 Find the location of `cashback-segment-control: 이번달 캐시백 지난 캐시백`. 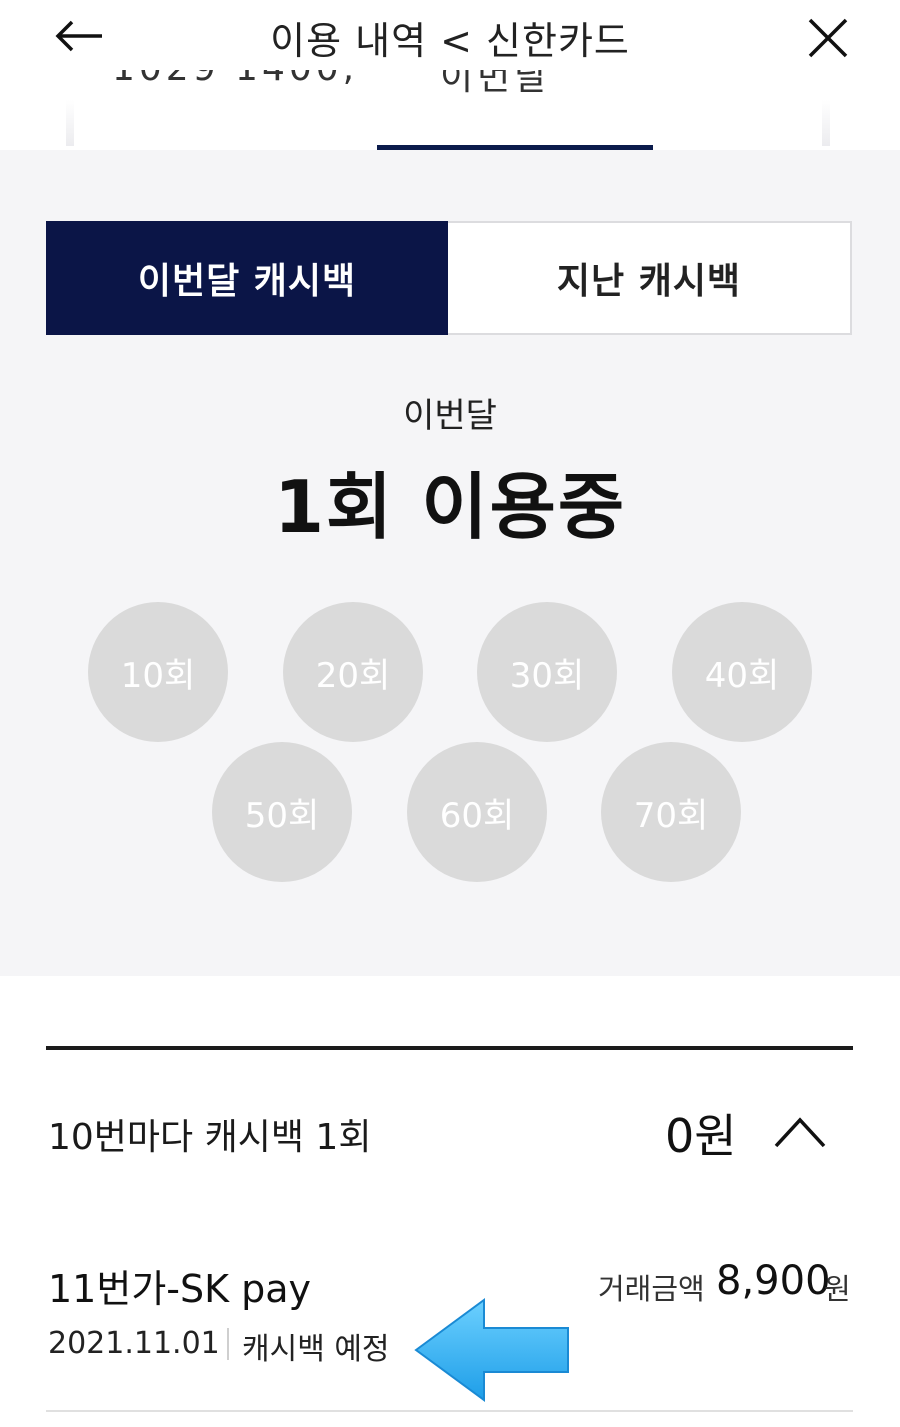

cashback-segment-control: 이번달 캐시백 지난 캐시백 is located at coordinates (449, 278).